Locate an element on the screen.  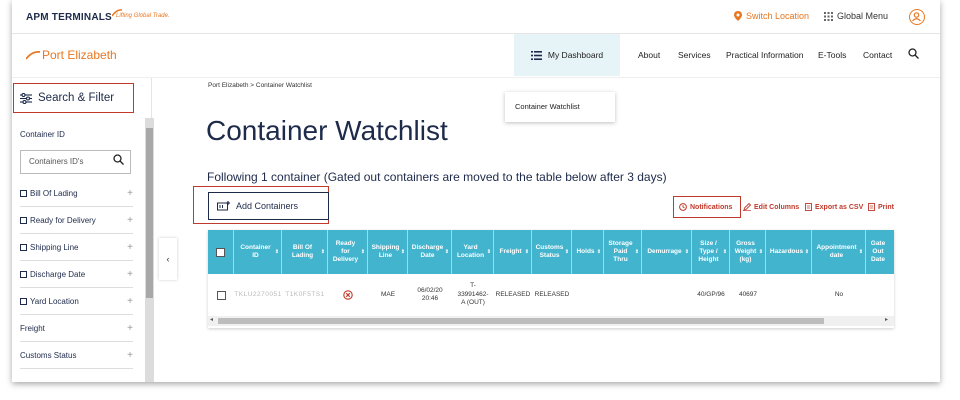
col-yard-location: Yard Location ⇕ is located at coordinates (473, 252).